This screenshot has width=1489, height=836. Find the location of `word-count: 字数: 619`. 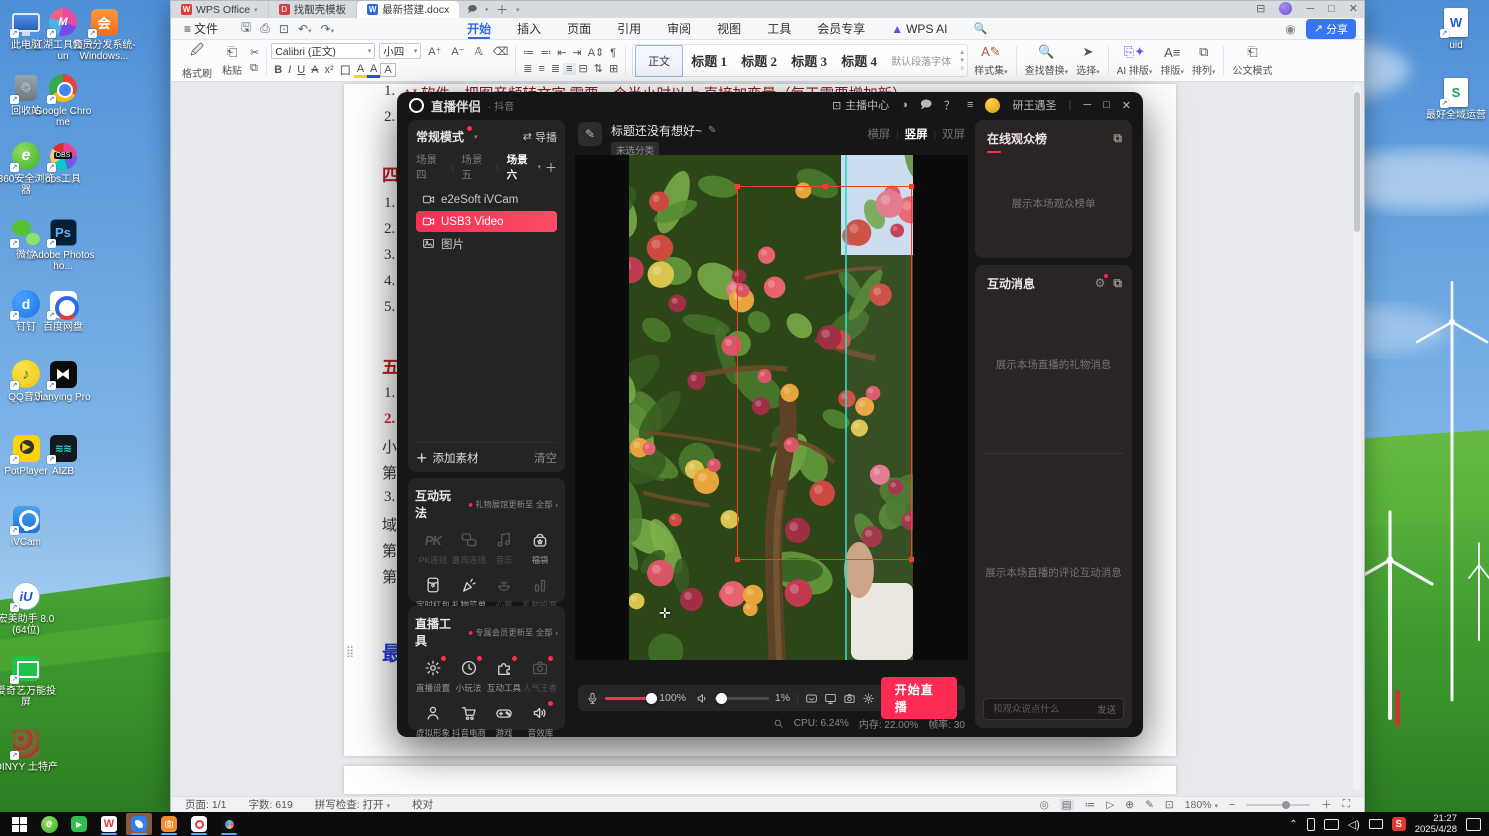

word-count: 字数: 619 is located at coordinates (270, 804).